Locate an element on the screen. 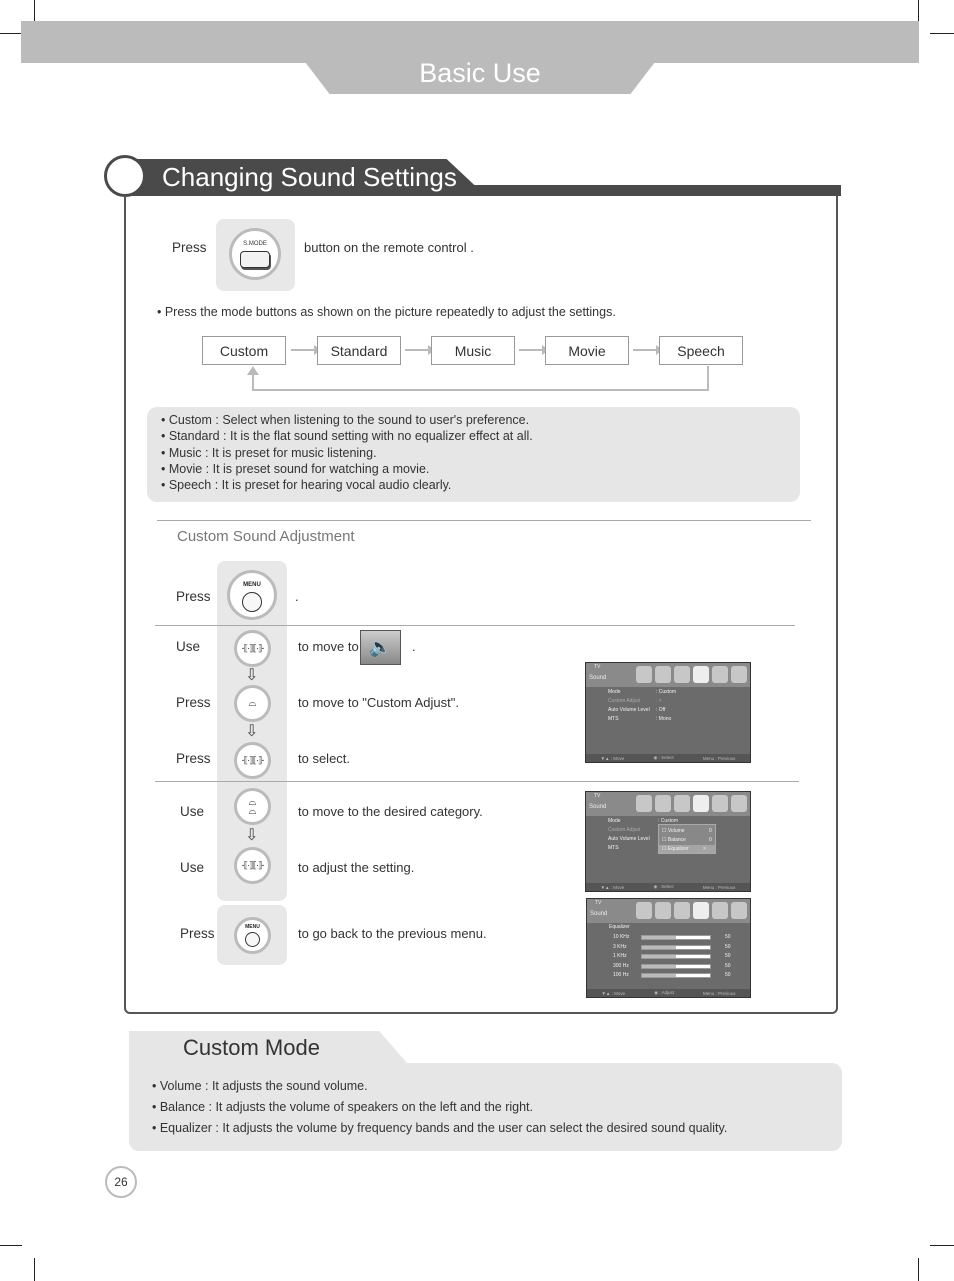 This screenshot has height=1281, width=954. eq-band-fill is located at coordinates (659, 956).